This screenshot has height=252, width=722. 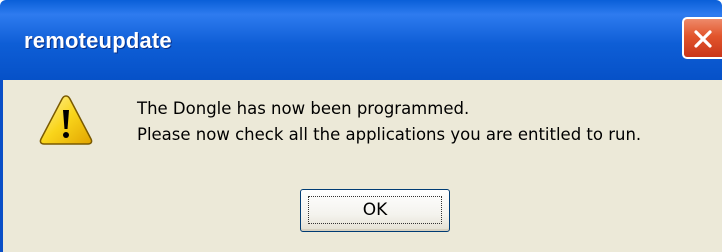 I want to click on ok-button-label: OK, so click(x=375, y=210).